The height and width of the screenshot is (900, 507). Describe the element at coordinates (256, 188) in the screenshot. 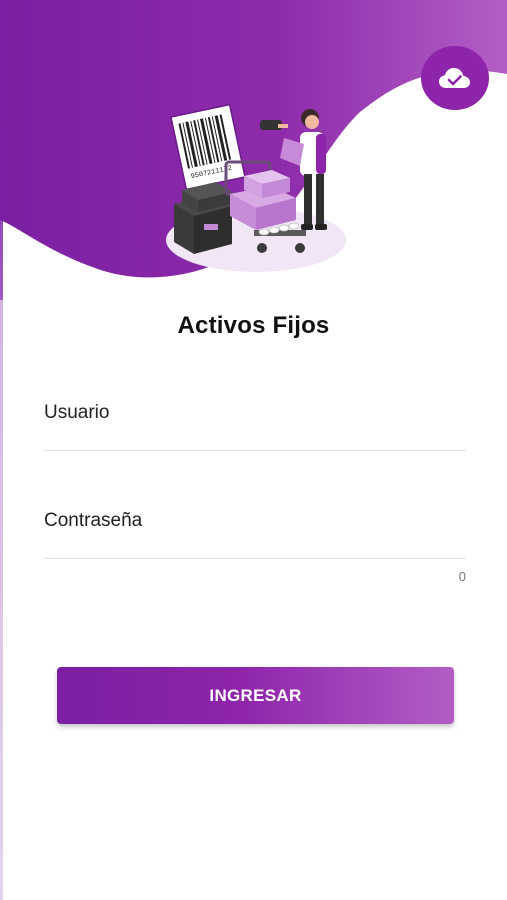

I see `warehouse-illustration: 9507211172` at that location.